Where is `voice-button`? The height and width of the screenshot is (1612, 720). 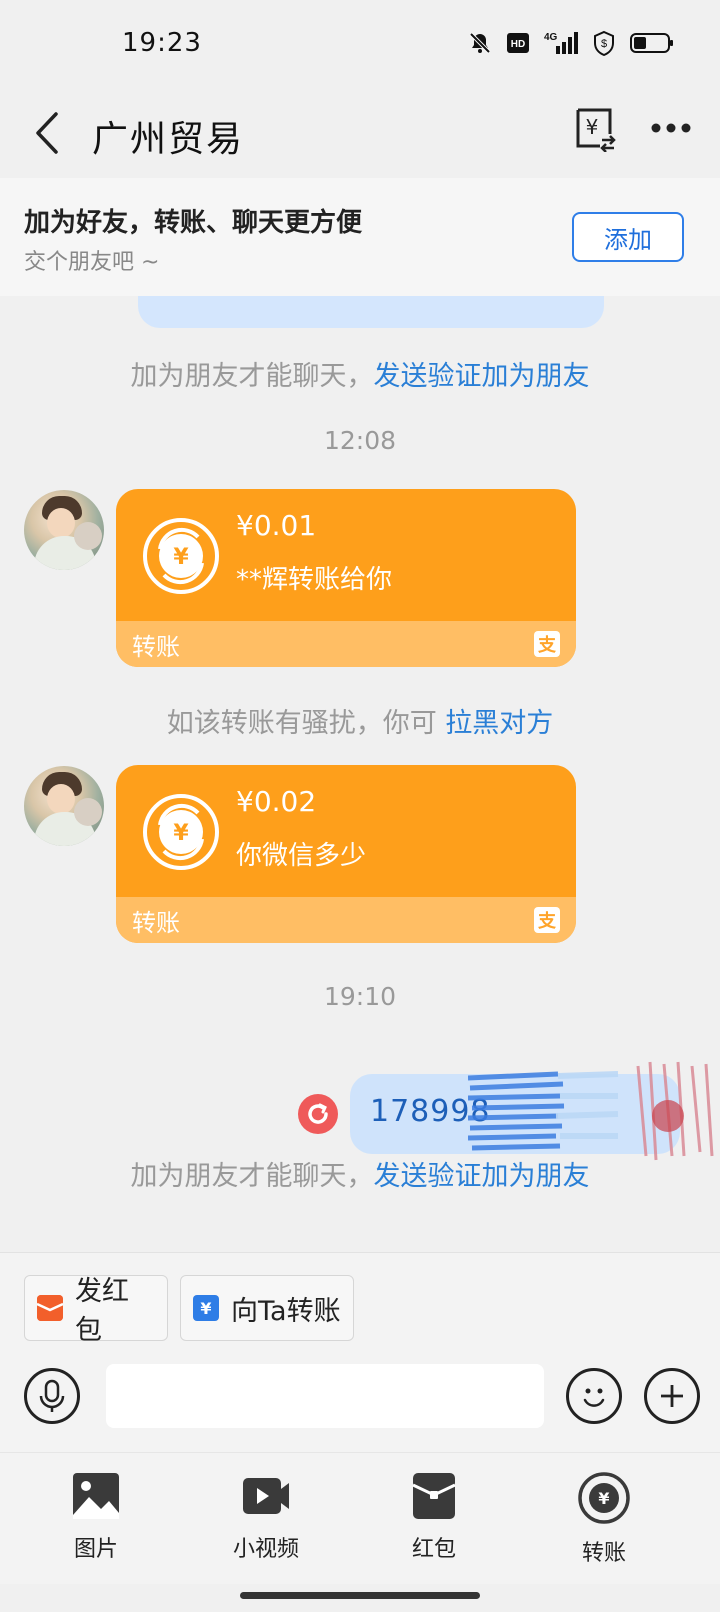 voice-button is located at coordinates (52, 1396).